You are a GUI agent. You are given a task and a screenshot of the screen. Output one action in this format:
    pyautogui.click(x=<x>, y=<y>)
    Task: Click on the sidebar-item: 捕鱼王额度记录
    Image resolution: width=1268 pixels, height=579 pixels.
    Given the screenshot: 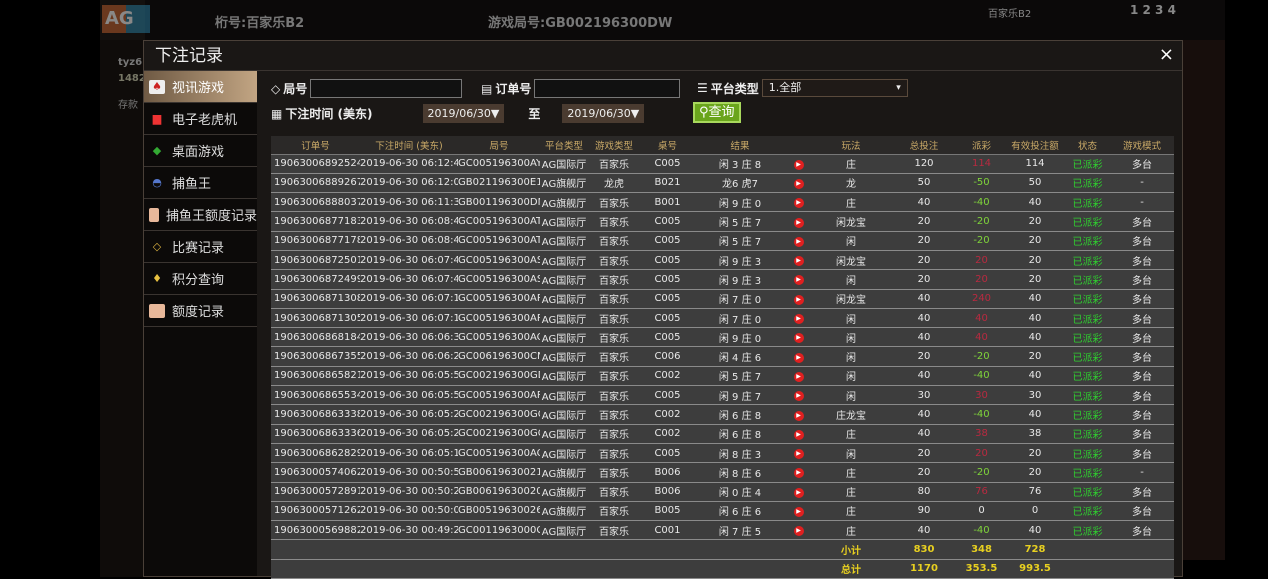 What is the action you would take?
    pyautogui.click(x=200, y=215)
    